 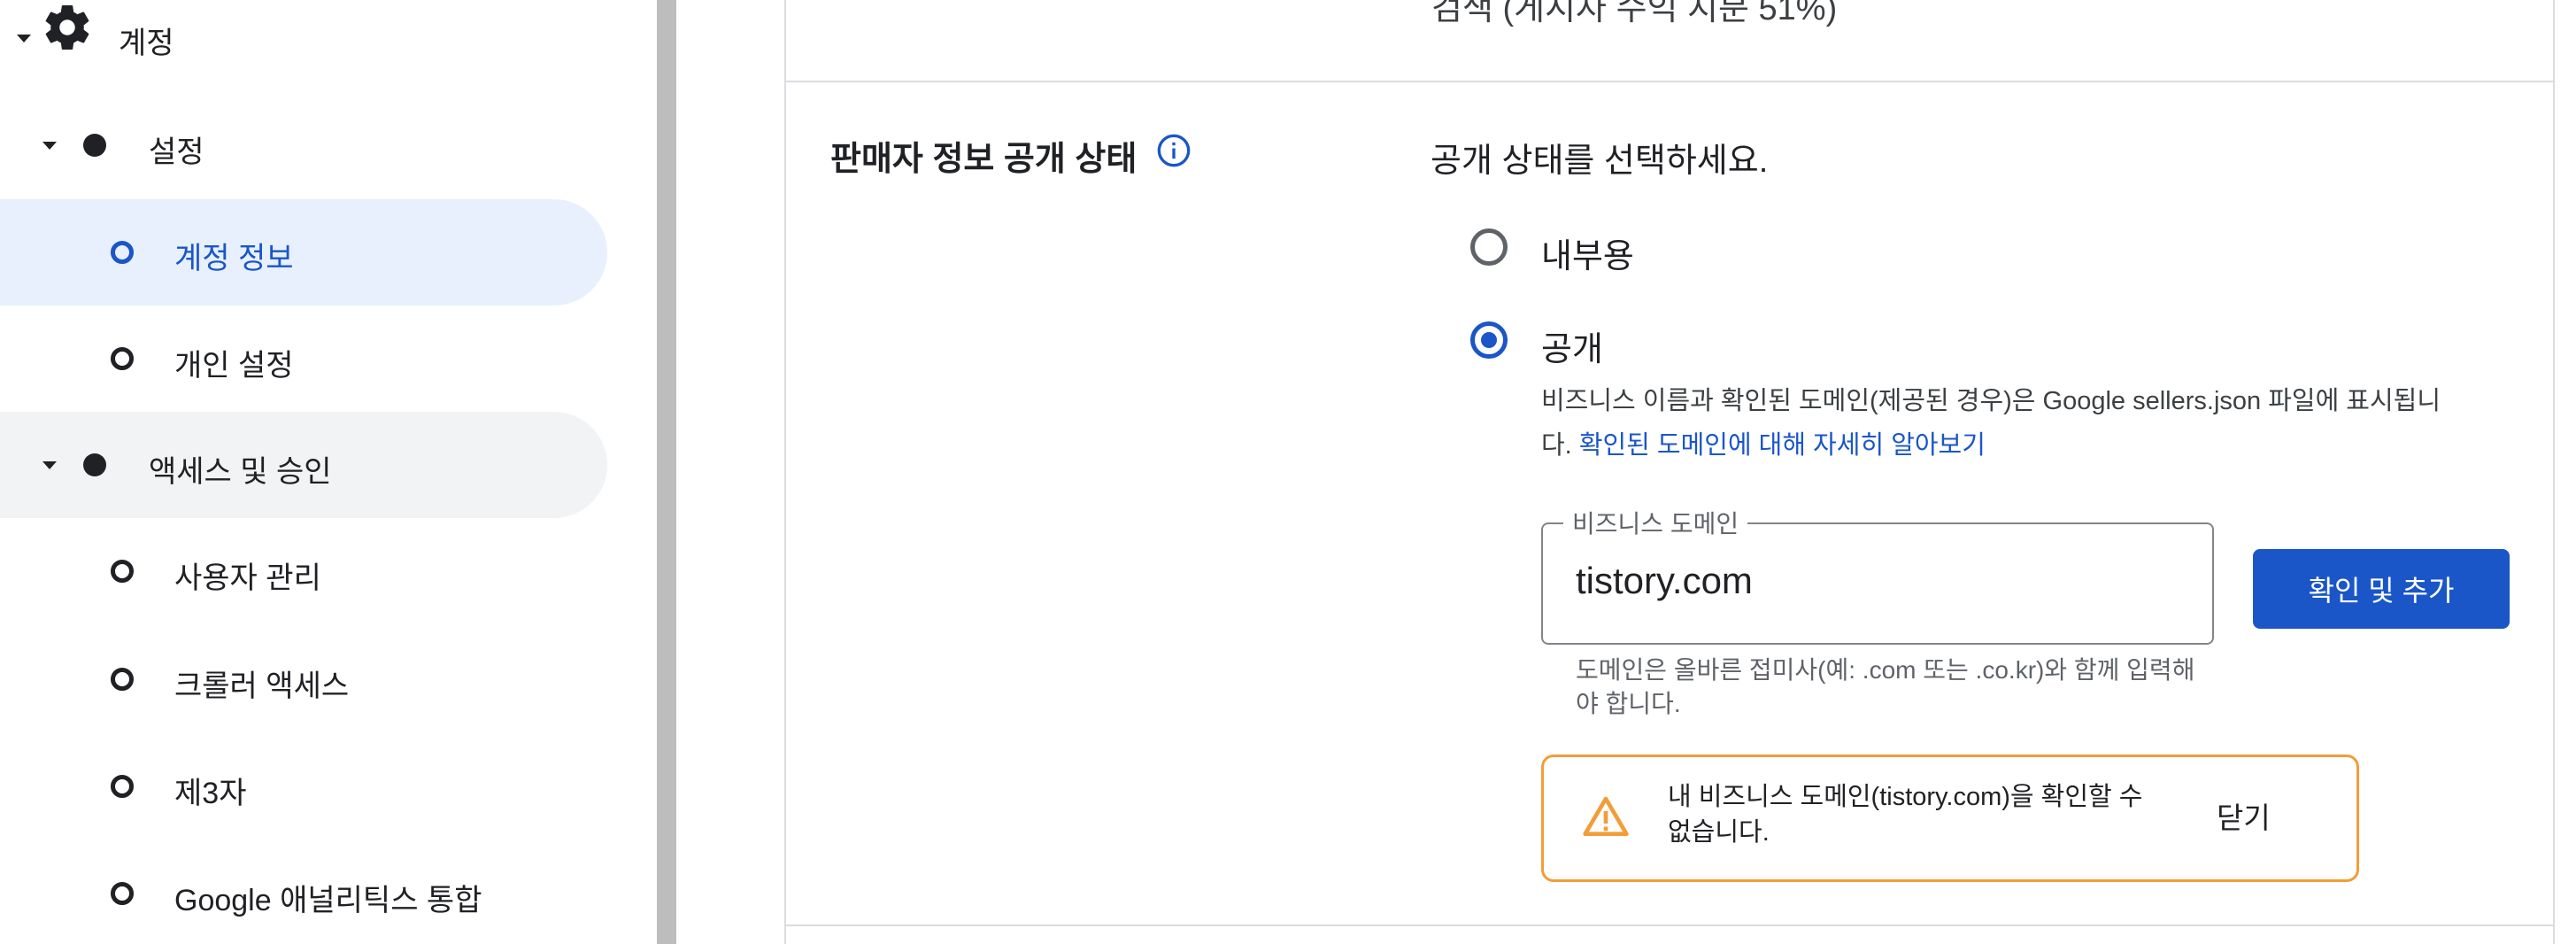 I want to click on sidebar-item-label: 설정, so click(x=176, y=152).